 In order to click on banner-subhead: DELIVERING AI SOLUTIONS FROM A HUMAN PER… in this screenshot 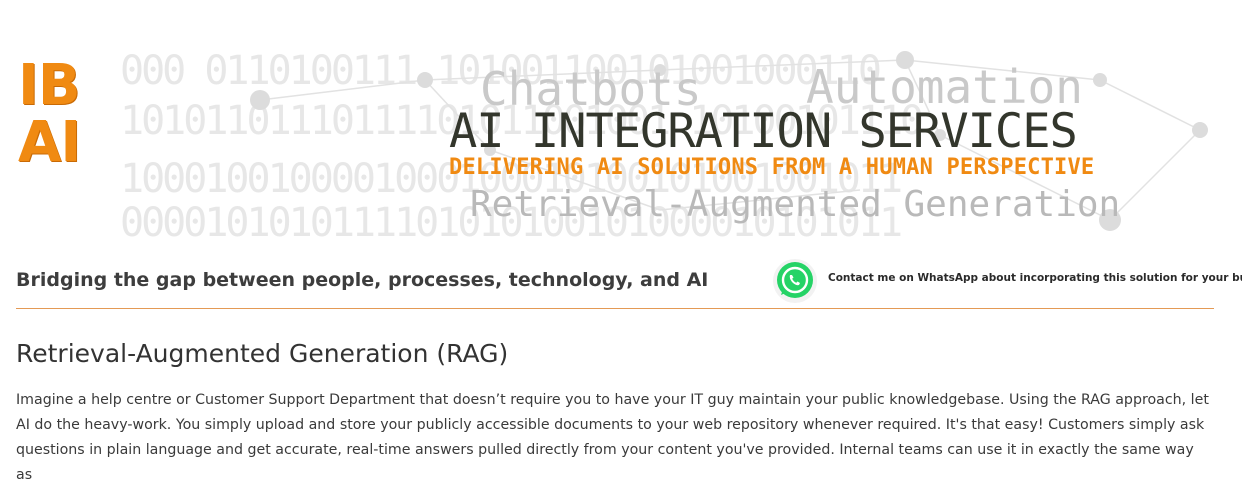, I will do `click(772, 167)`.